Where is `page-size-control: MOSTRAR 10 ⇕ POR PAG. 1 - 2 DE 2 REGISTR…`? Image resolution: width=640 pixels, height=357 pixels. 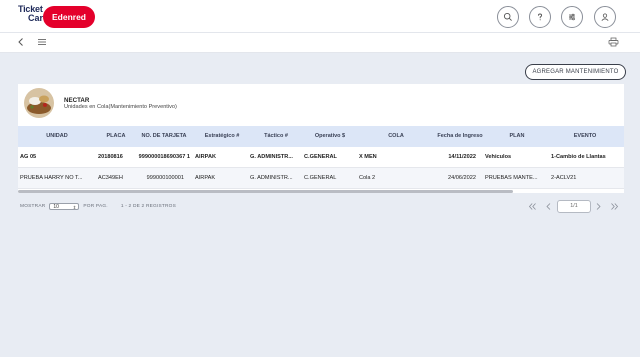 page-size-control: MOSTRAR 10 ⇕ POR PAG. 1 - 2 DE 2 REGISTR… is located at coordinates (98, 206).